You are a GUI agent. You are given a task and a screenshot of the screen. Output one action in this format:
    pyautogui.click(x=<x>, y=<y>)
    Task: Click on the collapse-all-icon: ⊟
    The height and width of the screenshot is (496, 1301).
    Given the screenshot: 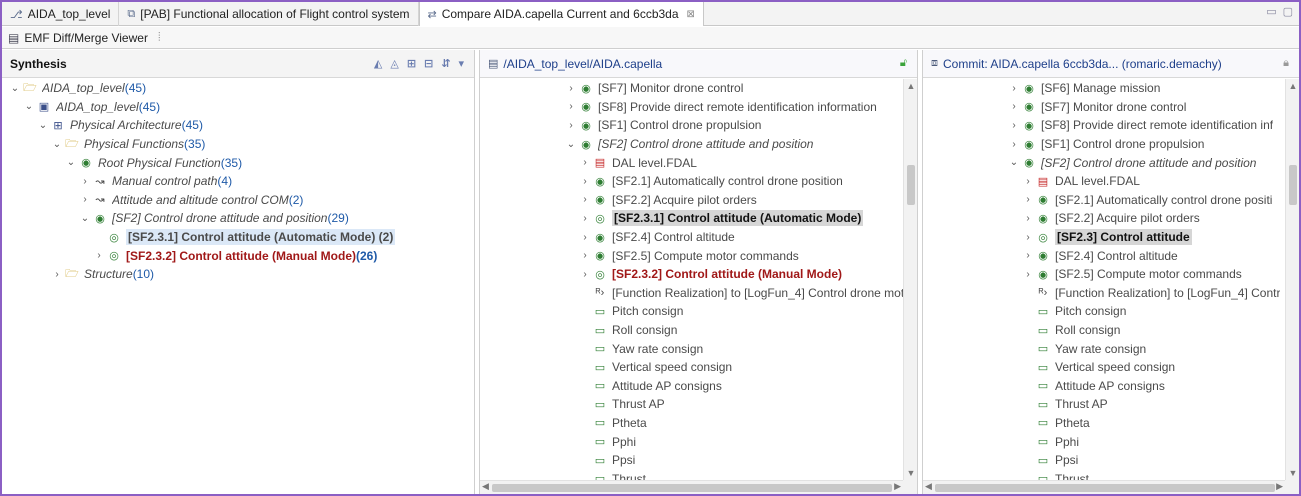 What is the action you would take?
    pyautogui.click(x=428, y=63)
    